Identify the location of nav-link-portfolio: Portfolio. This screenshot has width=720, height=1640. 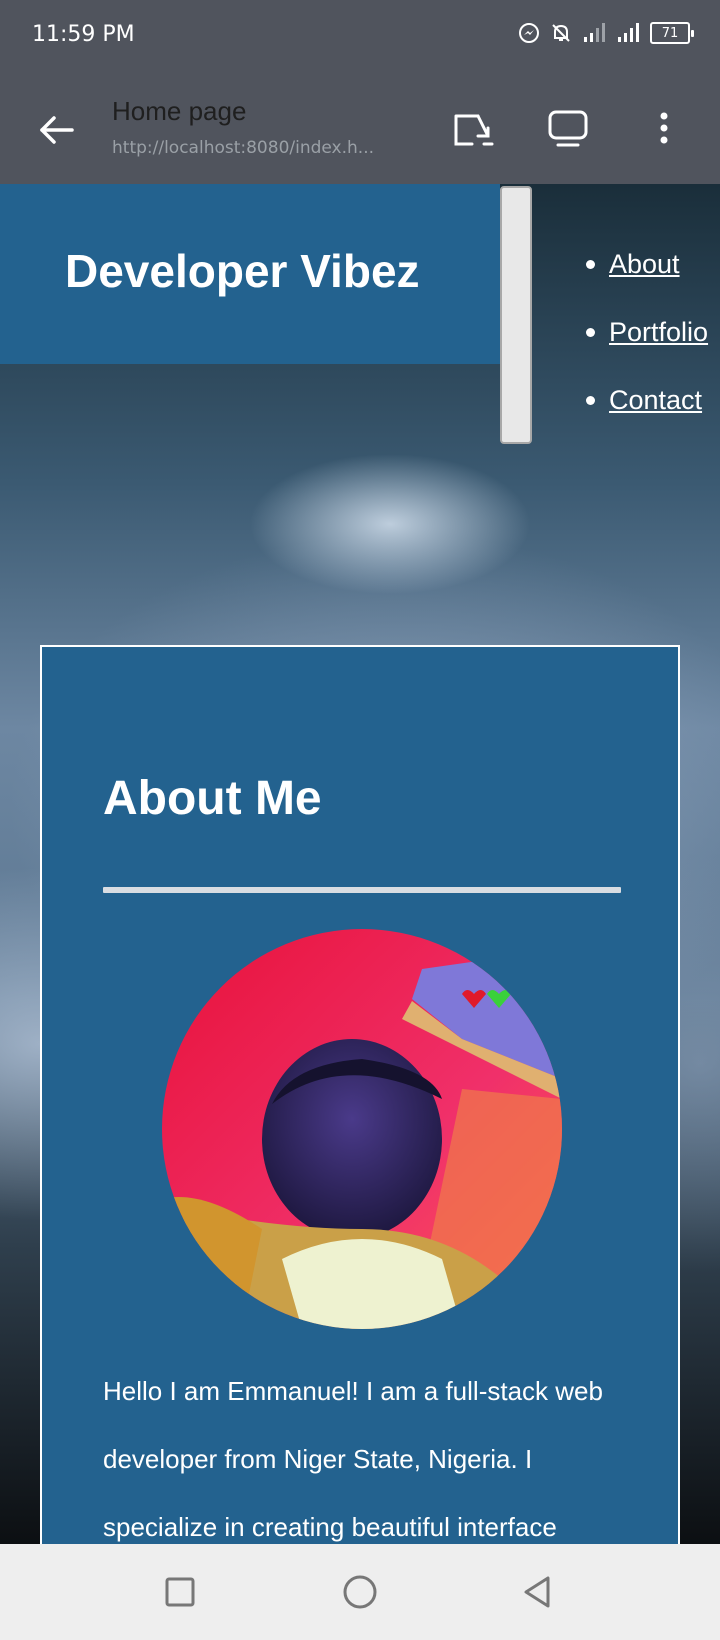
(658, 332).